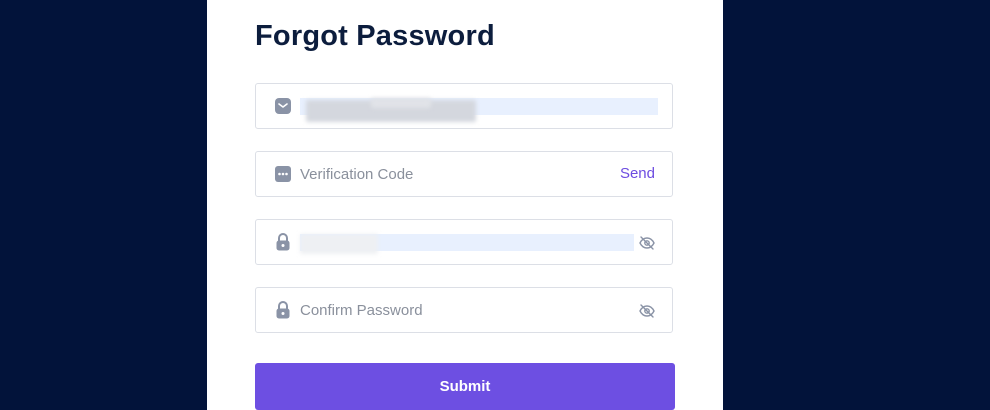  I want to click on password-input, so click(450, 242).